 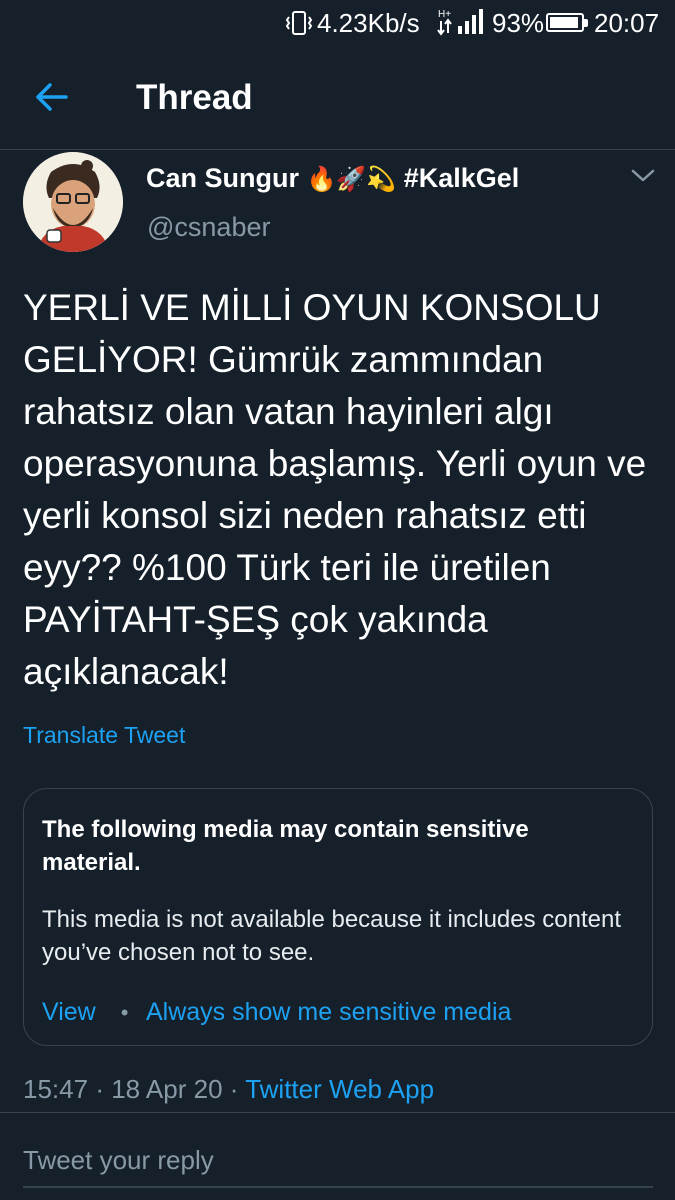 What do you see at coordinates (299, 25) in the screenshot?
I see `vibrate-icon` at bounding box center [299, 25].